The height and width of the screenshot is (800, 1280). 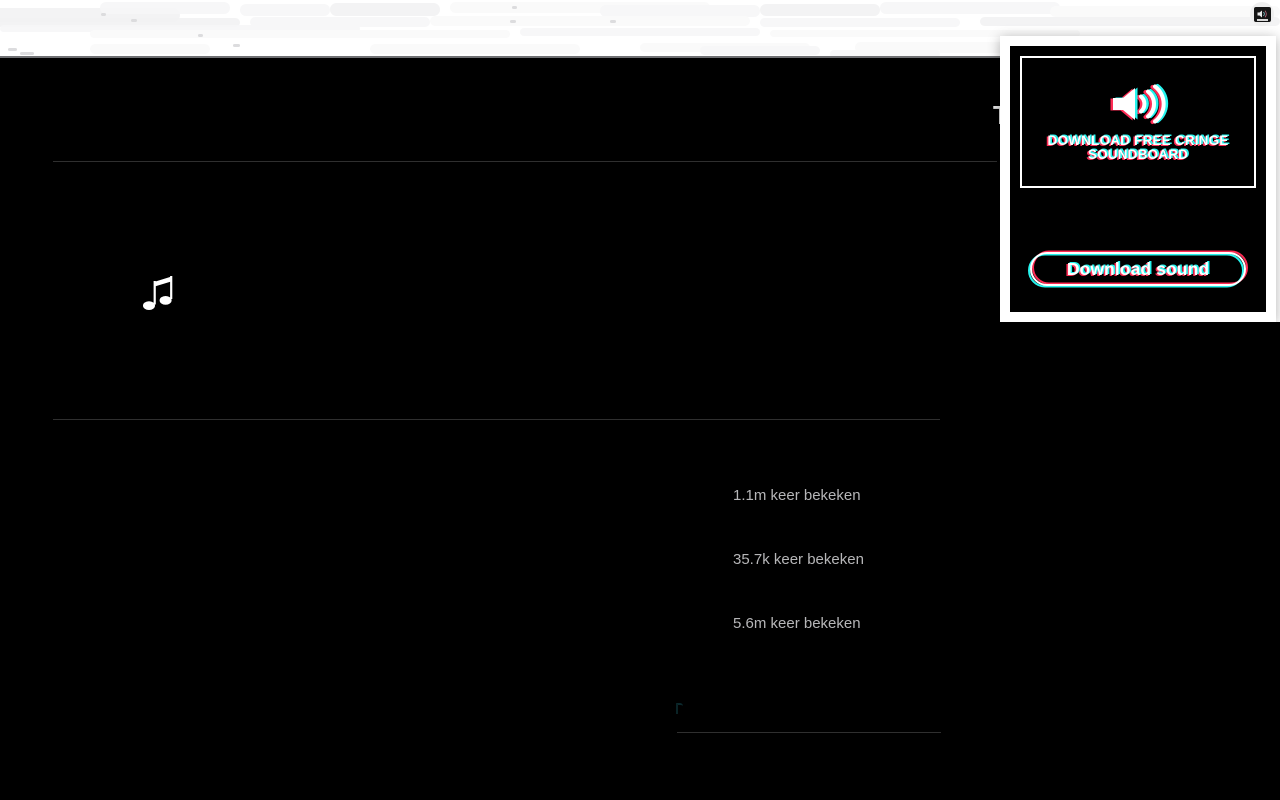 I want to click on view-count: 1.1m keer bekeken, so click(x=797, y=495).